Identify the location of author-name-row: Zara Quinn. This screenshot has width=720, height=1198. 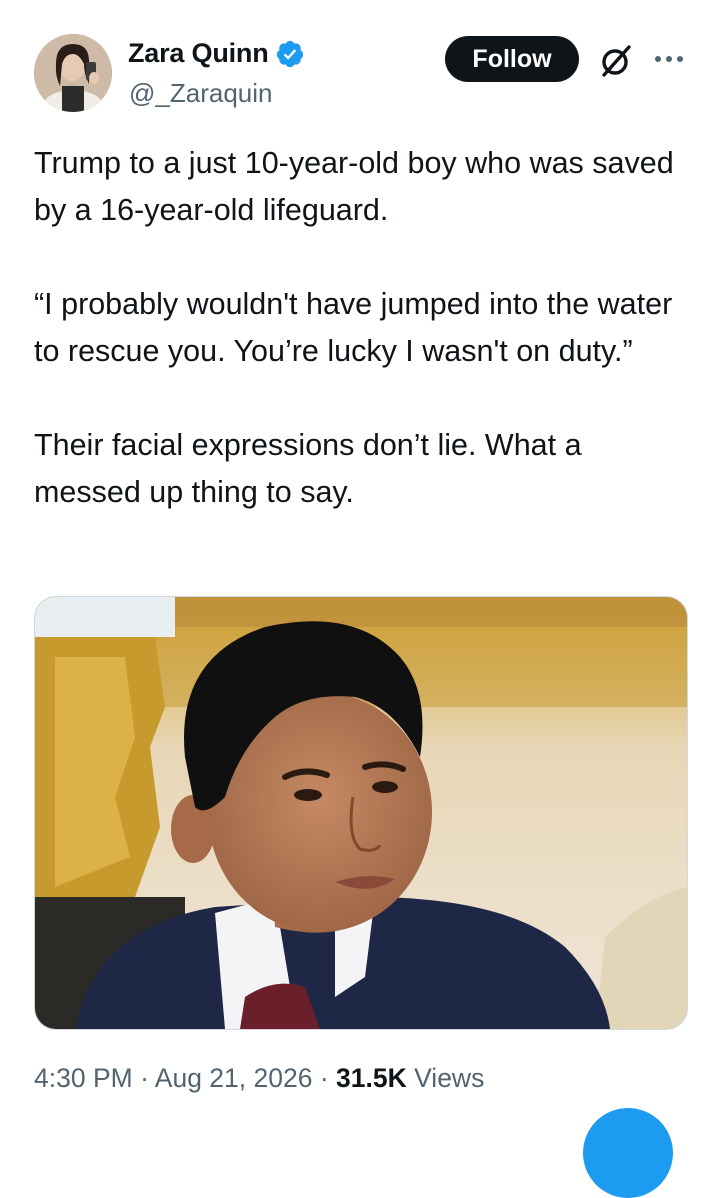
(216, 53).